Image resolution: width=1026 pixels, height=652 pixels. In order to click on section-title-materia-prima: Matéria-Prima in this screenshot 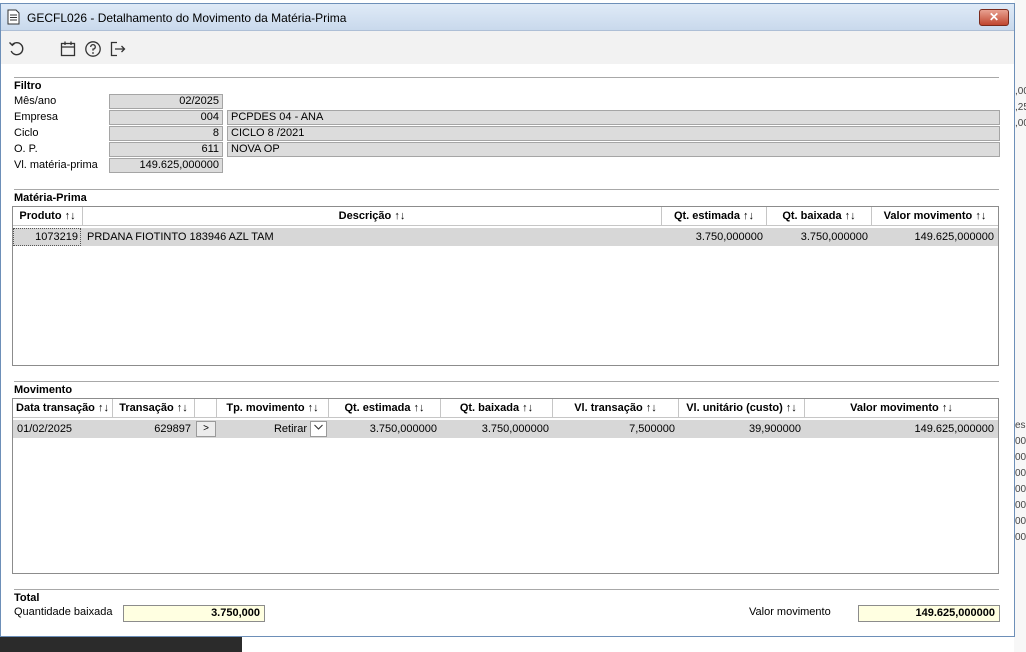, I will do `click(50, 198)`.